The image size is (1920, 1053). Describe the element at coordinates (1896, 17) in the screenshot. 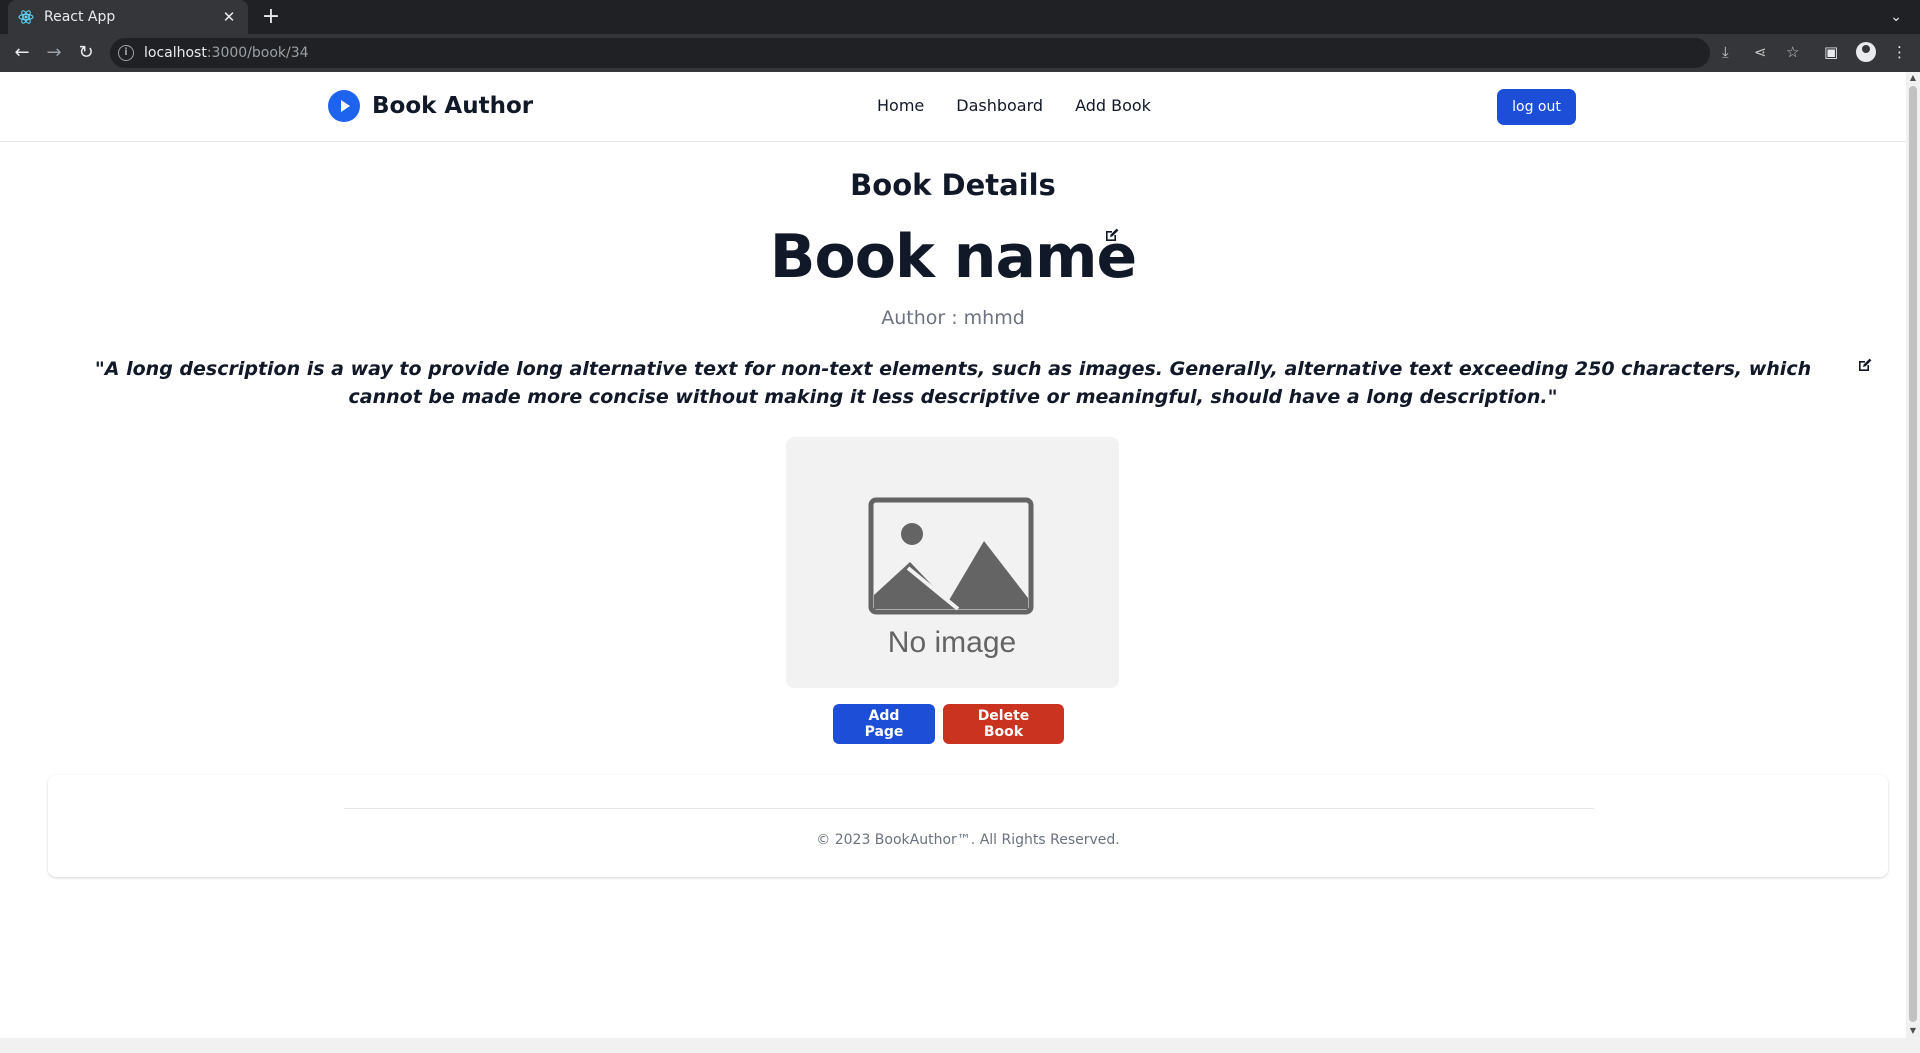

I see `chevron-down-icon: ⌄` at that location.